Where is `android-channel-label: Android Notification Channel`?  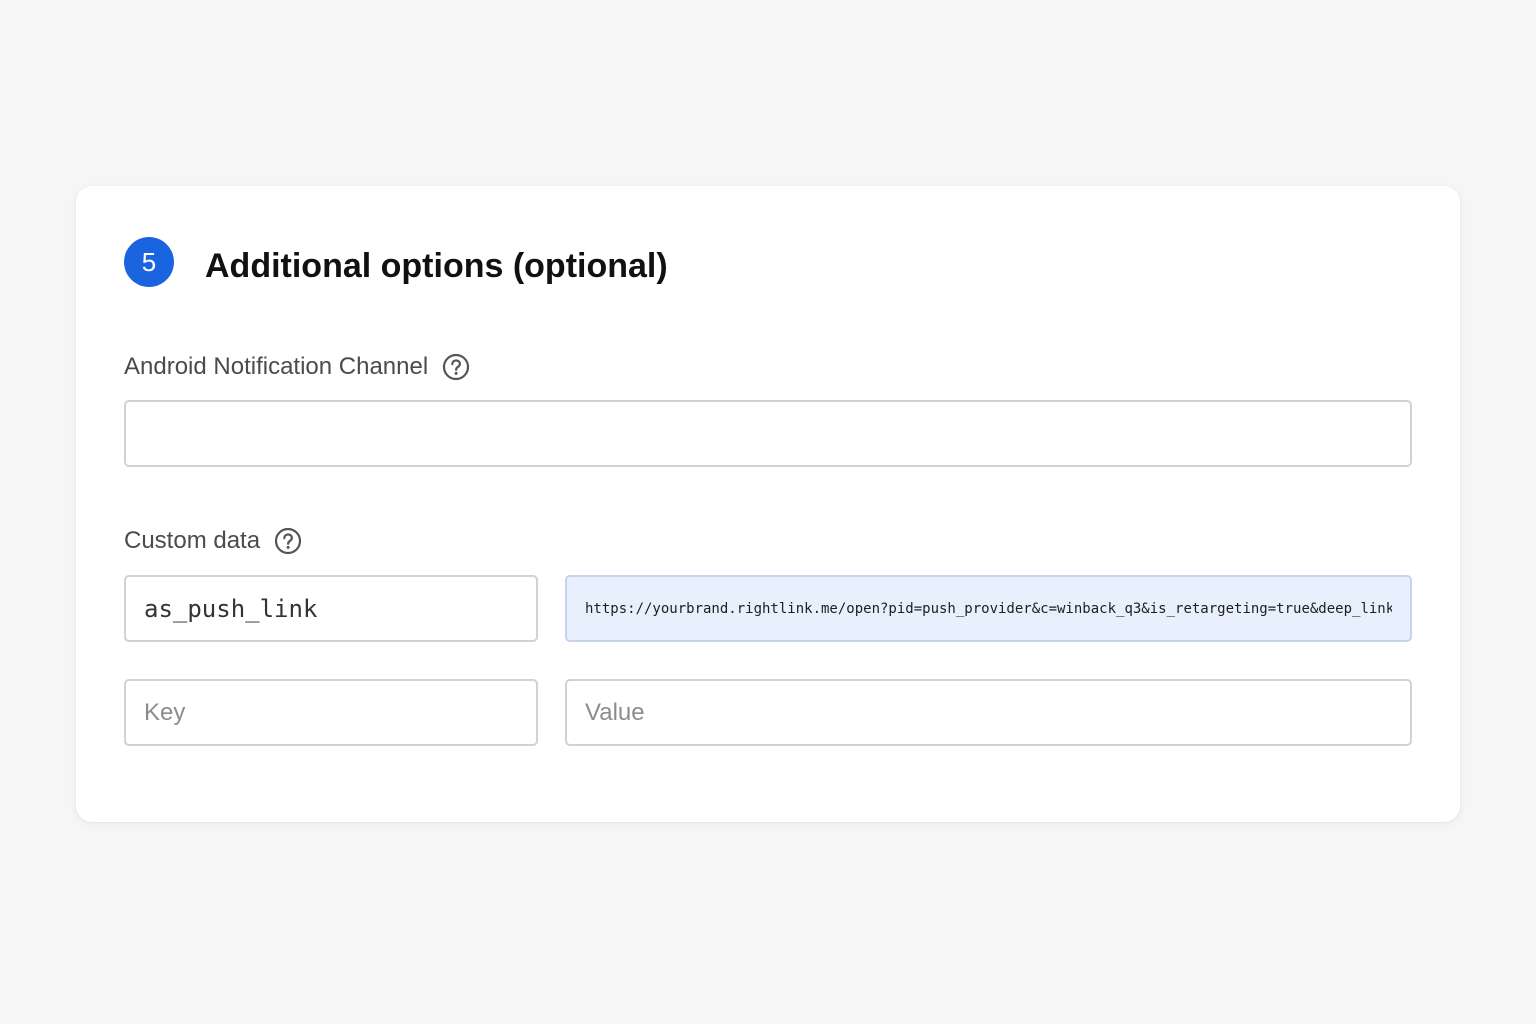 android-channel-label: Android Notification Channel is located at coordinates (276, 366).